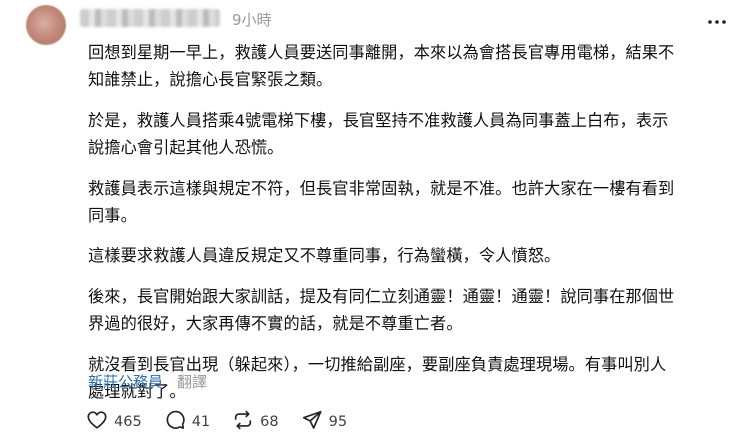  I want to click on comment-bubble-icon, so click(175, 422).